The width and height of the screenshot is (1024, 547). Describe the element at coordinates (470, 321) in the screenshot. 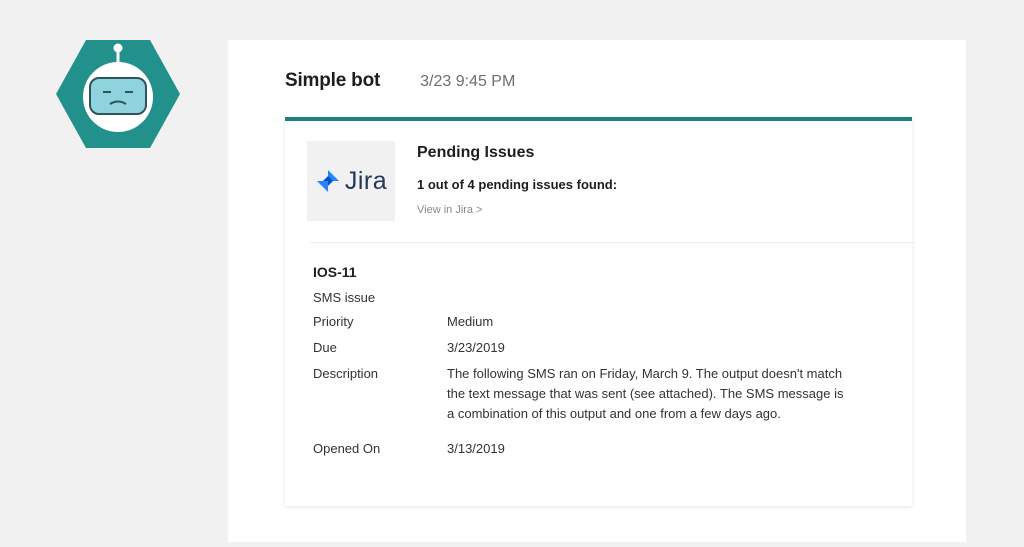

I see `priority-value: Medium` at that location.